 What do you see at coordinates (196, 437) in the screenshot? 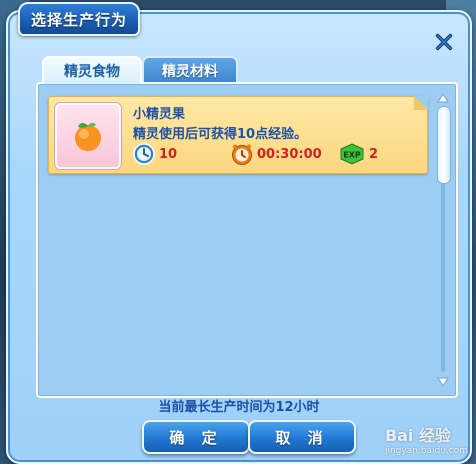
I see `confirm-button: 确 定` at bounding box center [196, 437].